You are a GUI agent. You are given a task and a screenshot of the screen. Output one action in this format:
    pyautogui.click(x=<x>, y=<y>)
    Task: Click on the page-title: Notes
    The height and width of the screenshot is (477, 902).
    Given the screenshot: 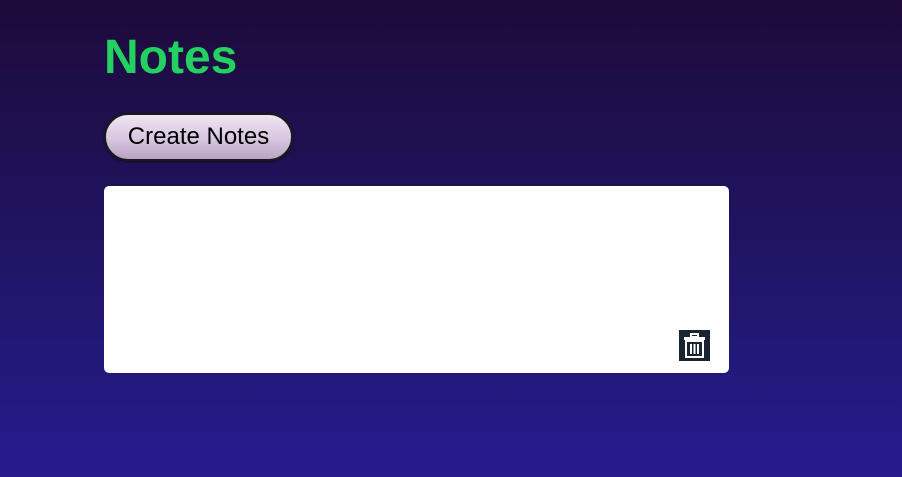 What is the action you would take?
    pyautogui.click(x=171, y=57)
    